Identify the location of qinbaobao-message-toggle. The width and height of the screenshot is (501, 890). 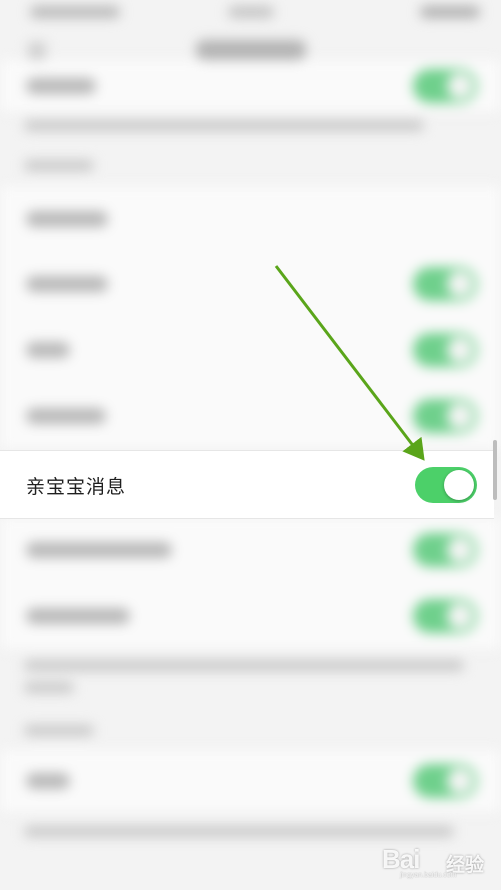
(446, 485).